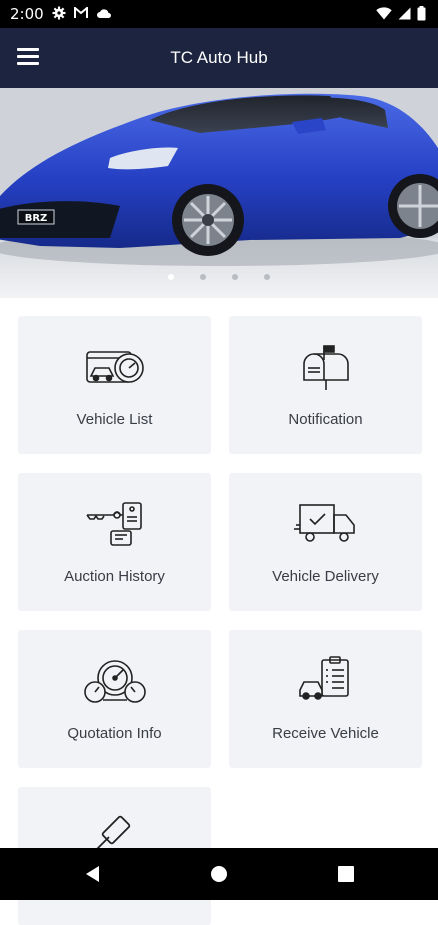  What do you see at coordinates (404, 13) in the screenshot?
I see `signal-icon` at bounding box center [404, 13].